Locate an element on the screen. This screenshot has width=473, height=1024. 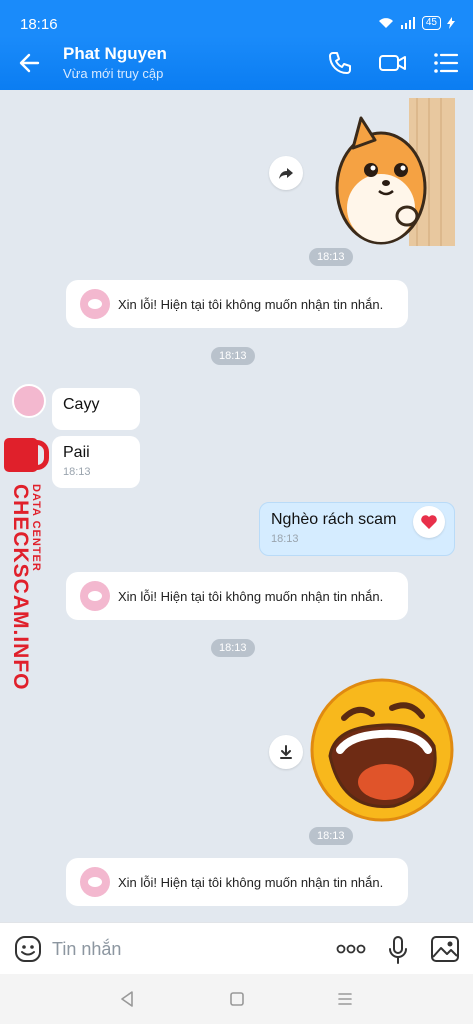
more-icon is located at coordinates (351, 949).